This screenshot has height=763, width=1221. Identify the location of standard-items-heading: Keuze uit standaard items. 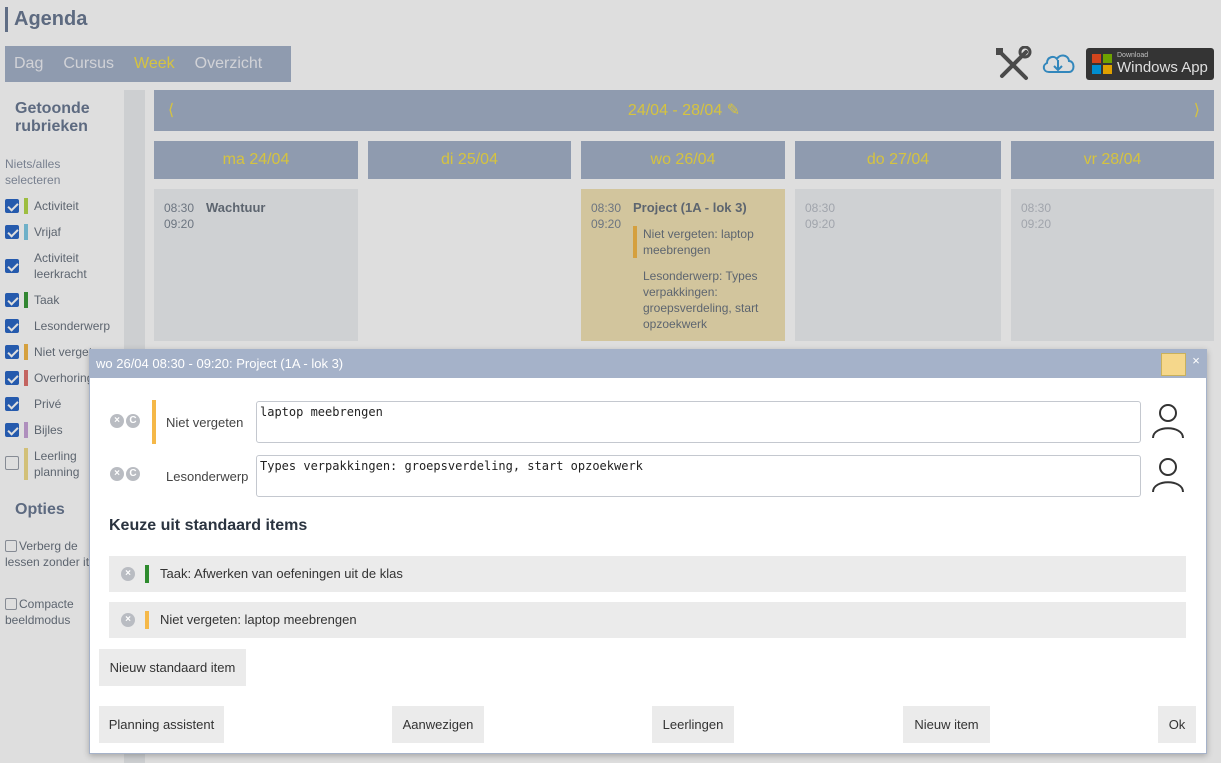
(208, 525).